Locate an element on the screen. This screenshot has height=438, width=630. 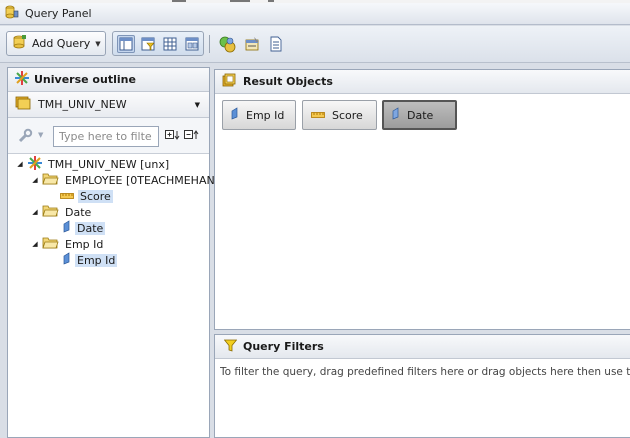
add-query-icon is located at coordinates (20, 43).